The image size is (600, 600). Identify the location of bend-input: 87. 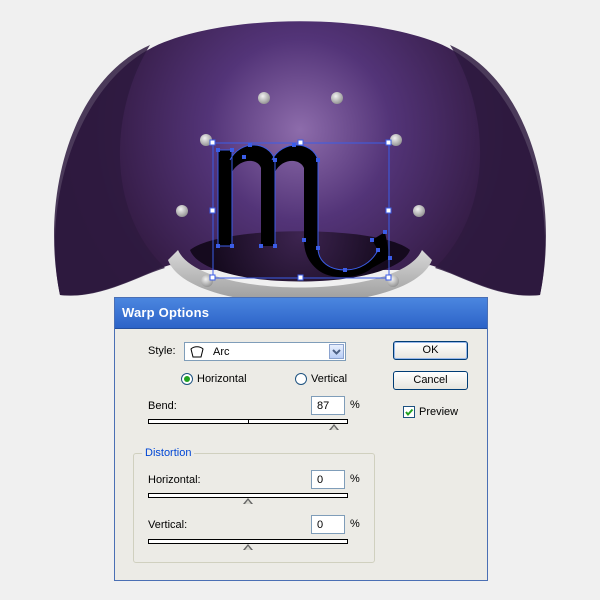
(328, 405).